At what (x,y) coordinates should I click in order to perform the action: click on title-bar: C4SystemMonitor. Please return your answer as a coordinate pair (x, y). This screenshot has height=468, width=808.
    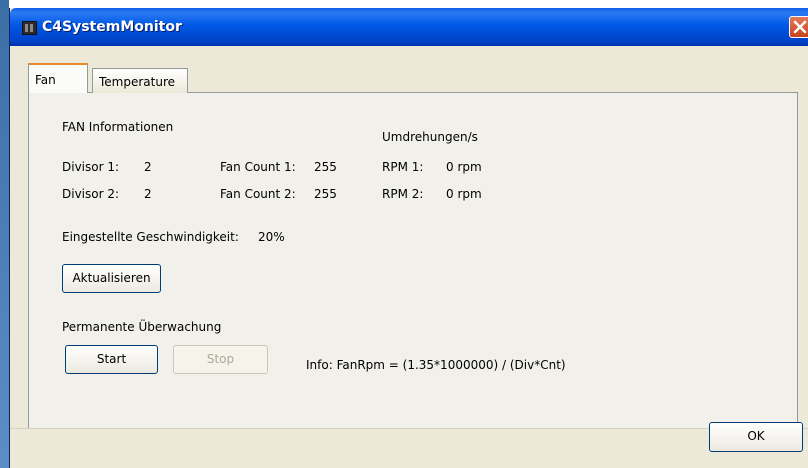
    Looking at the image, I should click on (409, 27).